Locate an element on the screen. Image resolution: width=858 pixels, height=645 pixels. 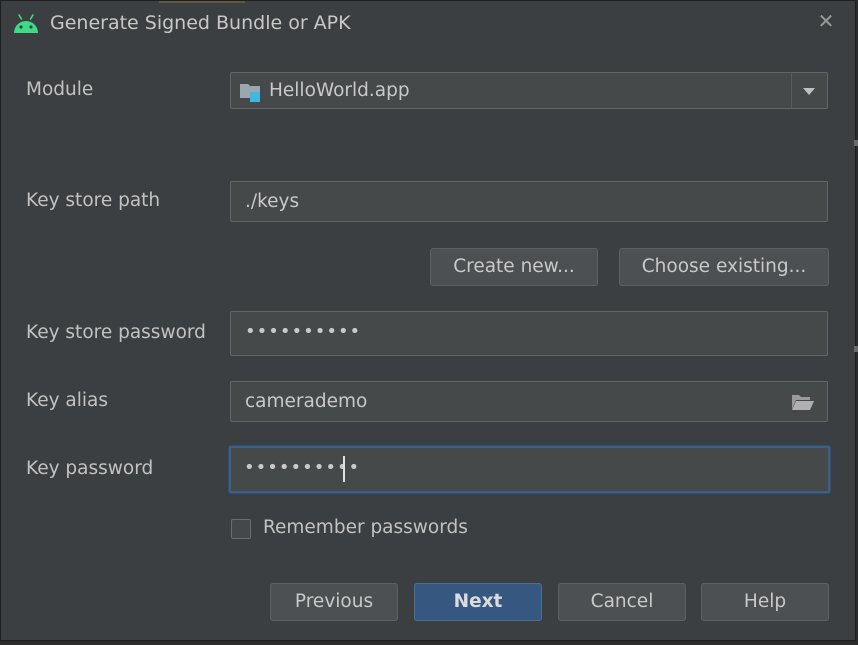
key-alias-input: camerademo is located at coordinates (529, 401).